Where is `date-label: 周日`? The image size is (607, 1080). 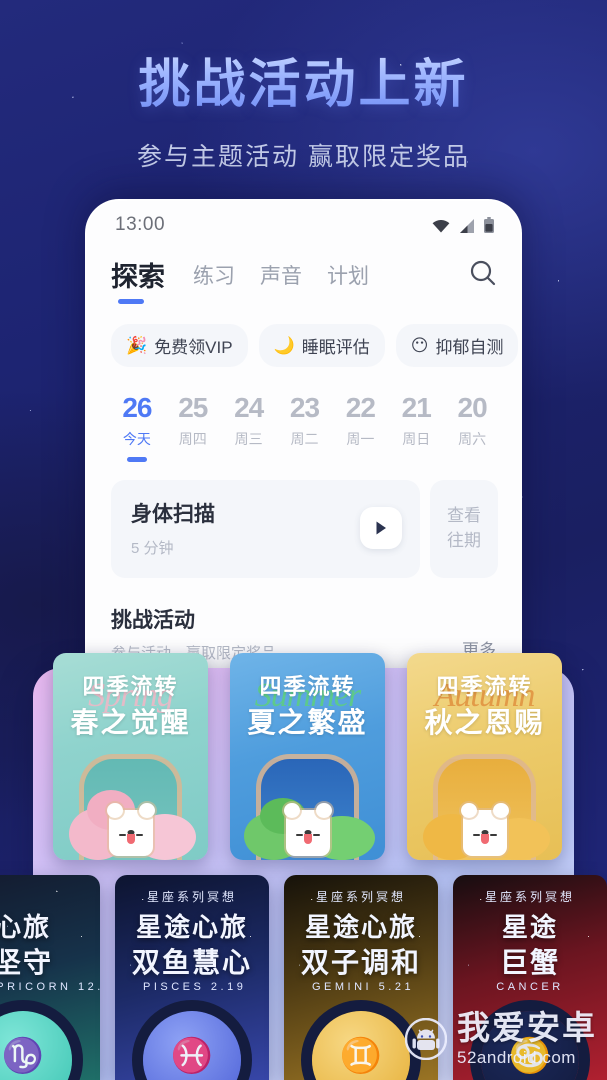 date-label: 周日 is located at coordinates (416, 439).